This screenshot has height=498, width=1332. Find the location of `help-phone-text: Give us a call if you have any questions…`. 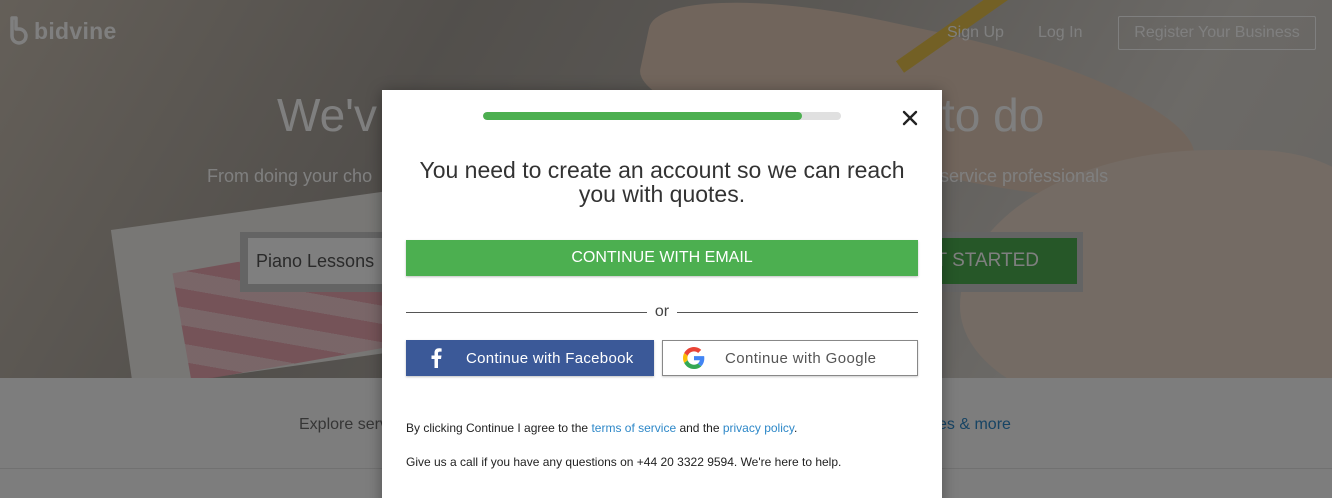

help-phone-text: Give us a call if you have any questions… is located at coordinates (624, 462).